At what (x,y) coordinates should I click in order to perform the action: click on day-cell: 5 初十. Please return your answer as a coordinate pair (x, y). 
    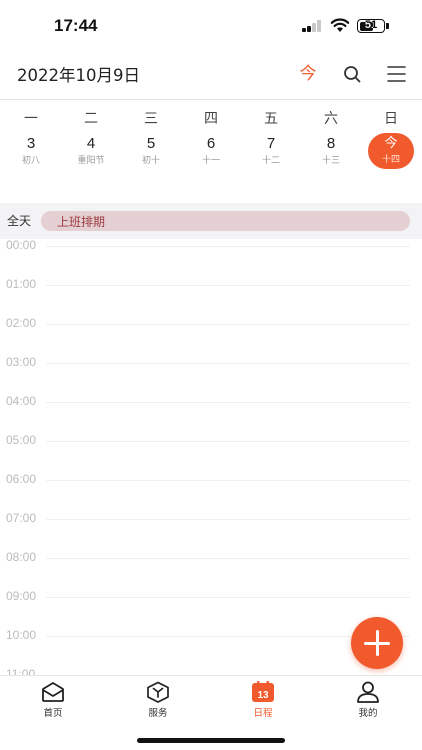
    Looking at the image, I should click on (151, 151).